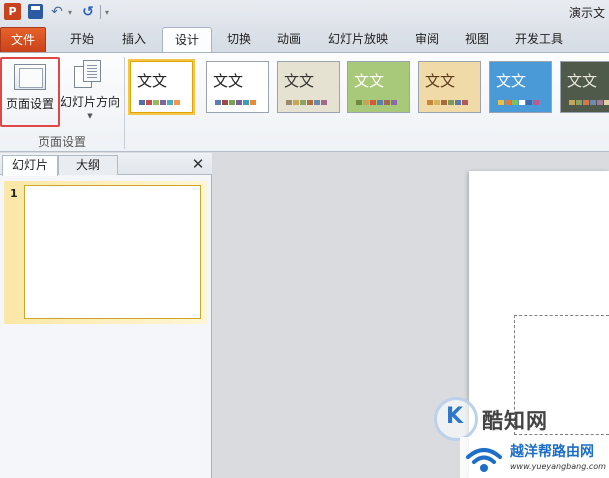 The height and width of the screenshot is (478, 609). I want to click on window-title: 演示文, so click(587, 13).